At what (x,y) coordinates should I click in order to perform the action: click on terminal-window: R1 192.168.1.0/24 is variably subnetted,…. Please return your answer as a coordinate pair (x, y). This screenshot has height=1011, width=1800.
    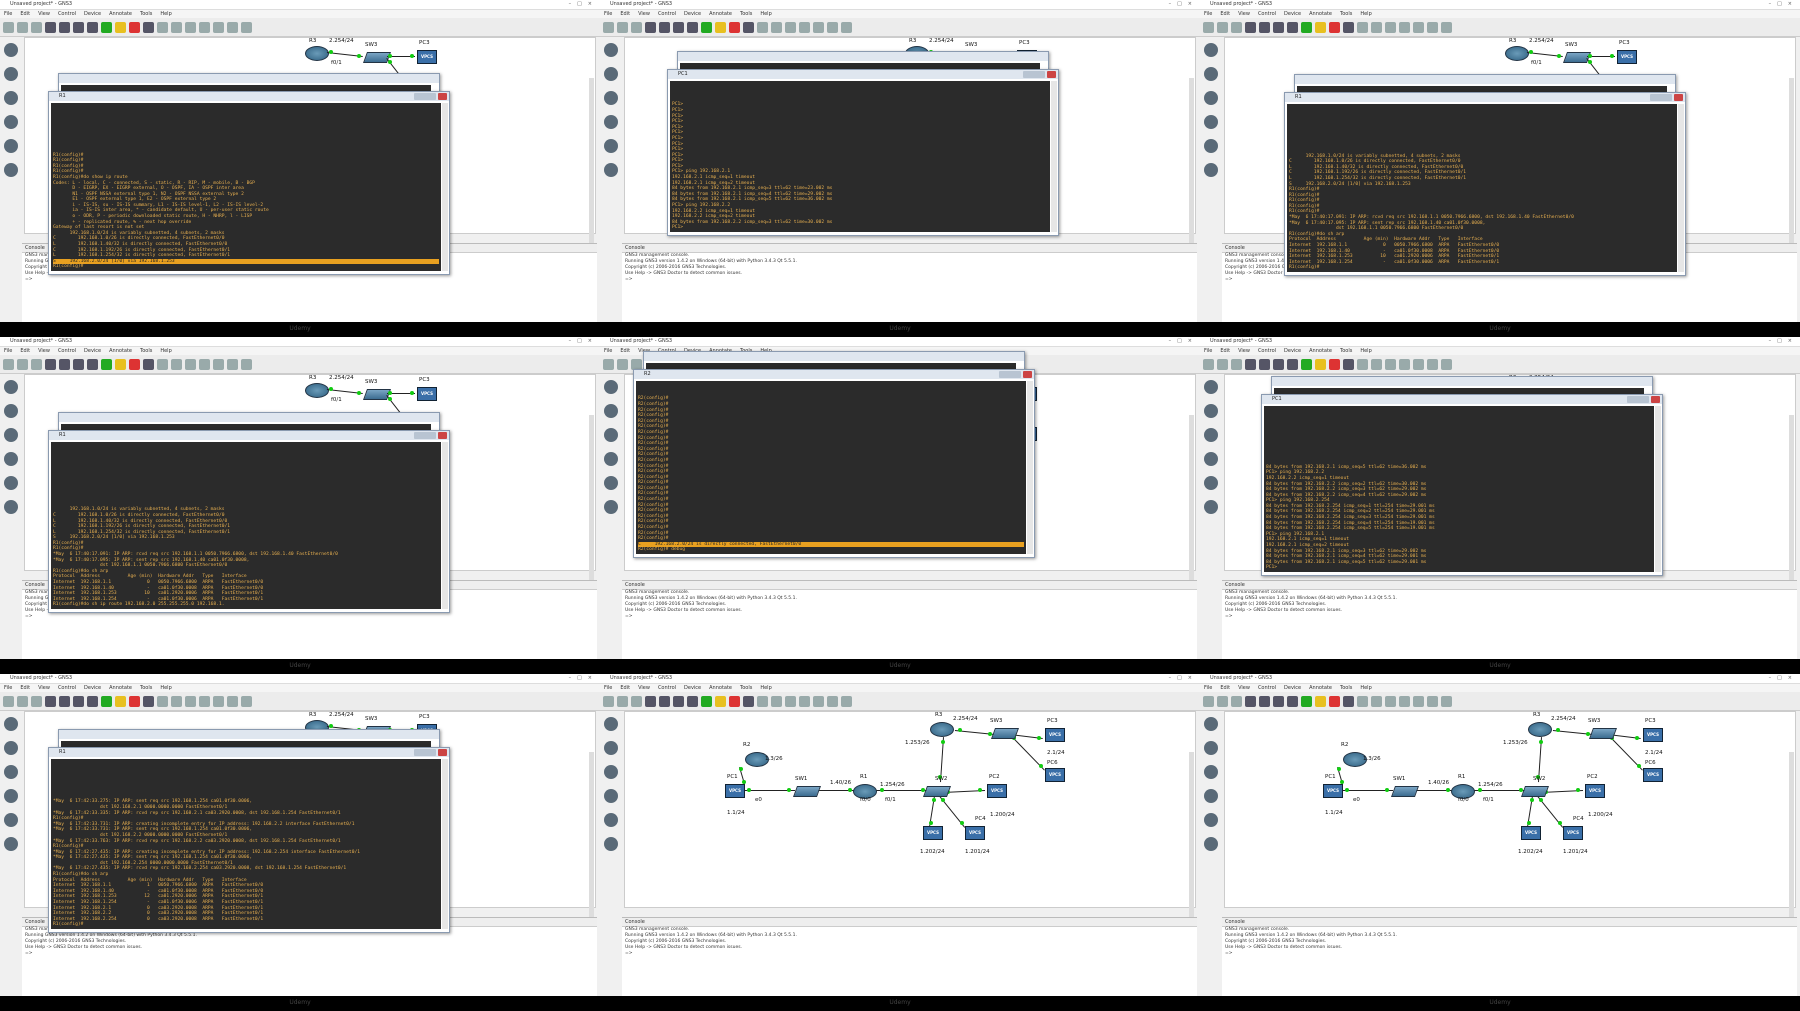
    Looking at the image, I should click on (1485, 184).